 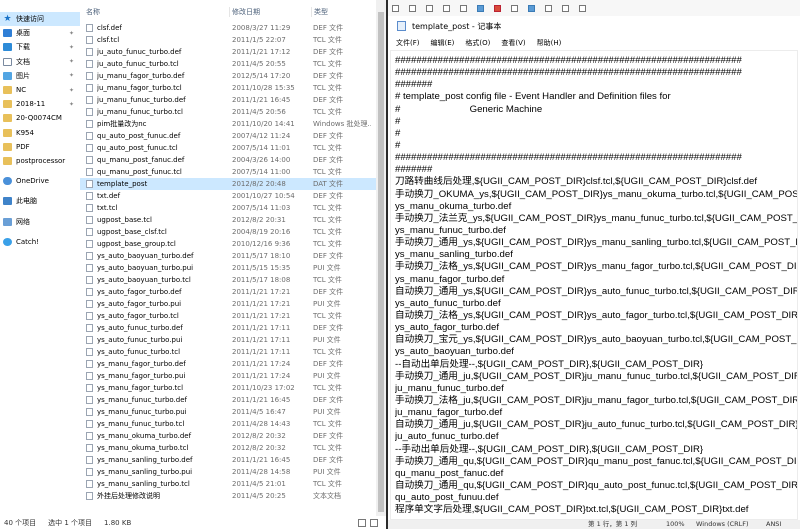 I want to click on file-type: TCL 文件, so click(x=327, y=352).